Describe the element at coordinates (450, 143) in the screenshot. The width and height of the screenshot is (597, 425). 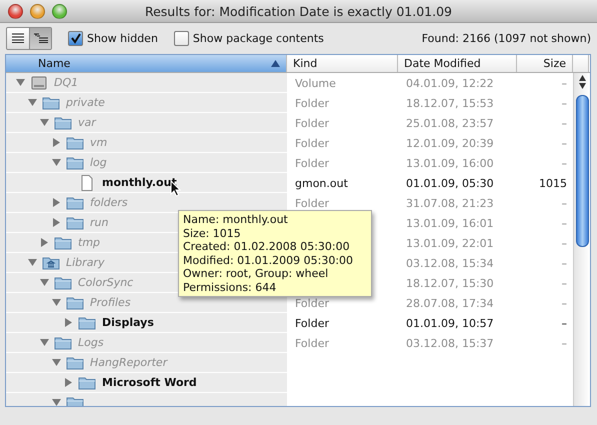
I see `date-cell: 12.01.09, 20:39` at that location.